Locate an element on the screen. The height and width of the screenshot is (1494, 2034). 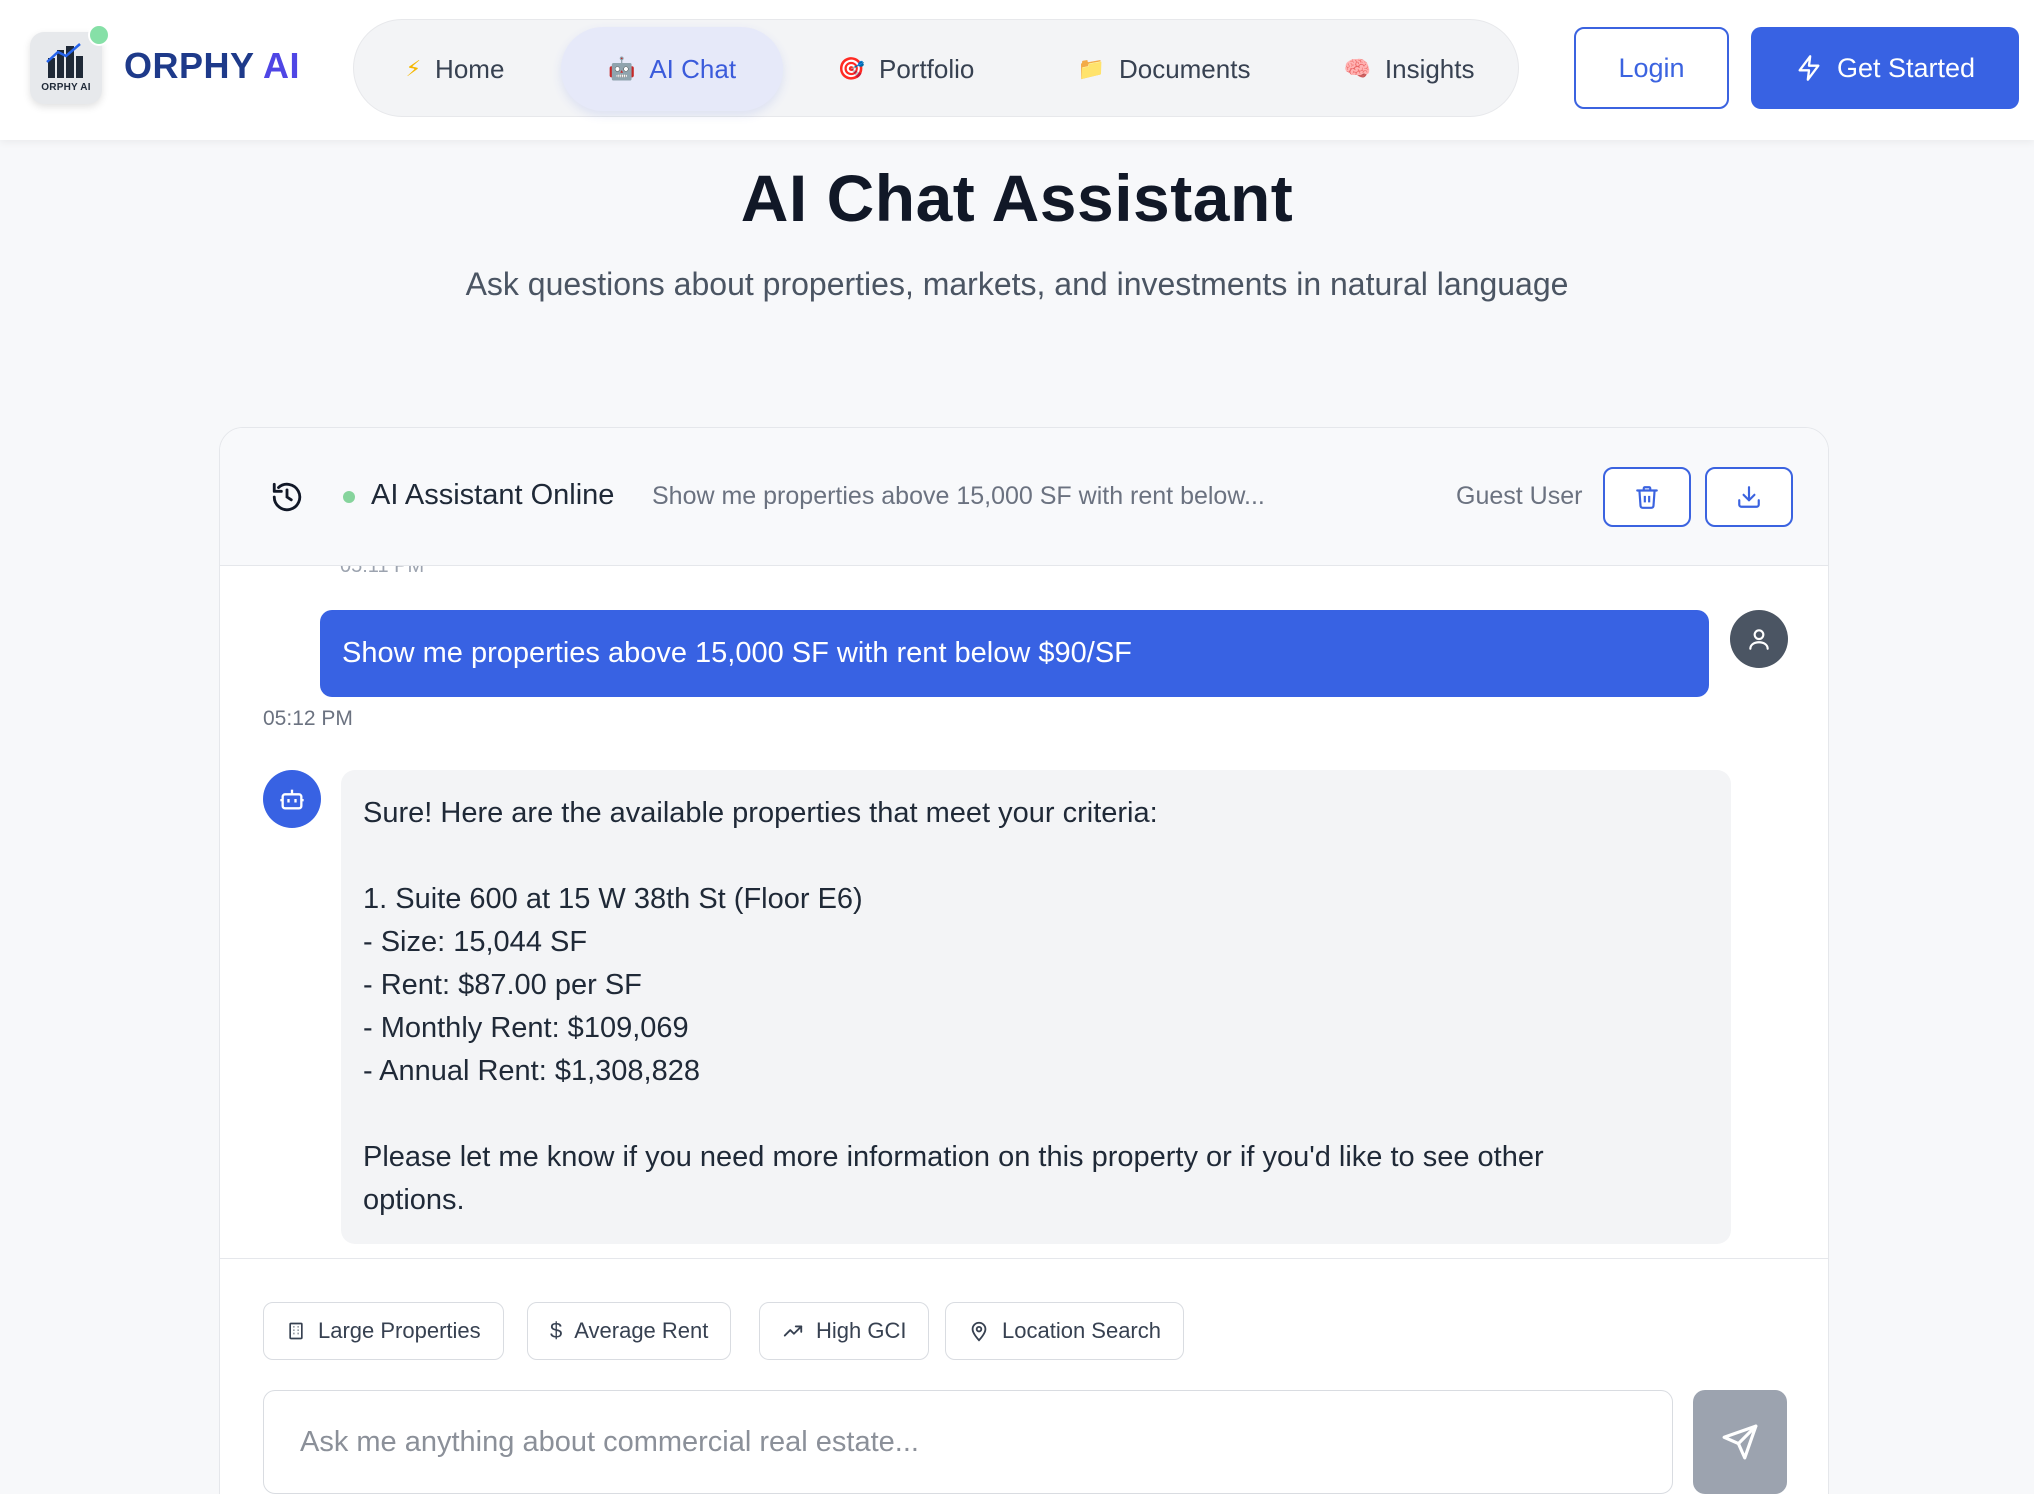
nav-portfolio: 🎯 Portfolio is located at coordinates (906, 69).